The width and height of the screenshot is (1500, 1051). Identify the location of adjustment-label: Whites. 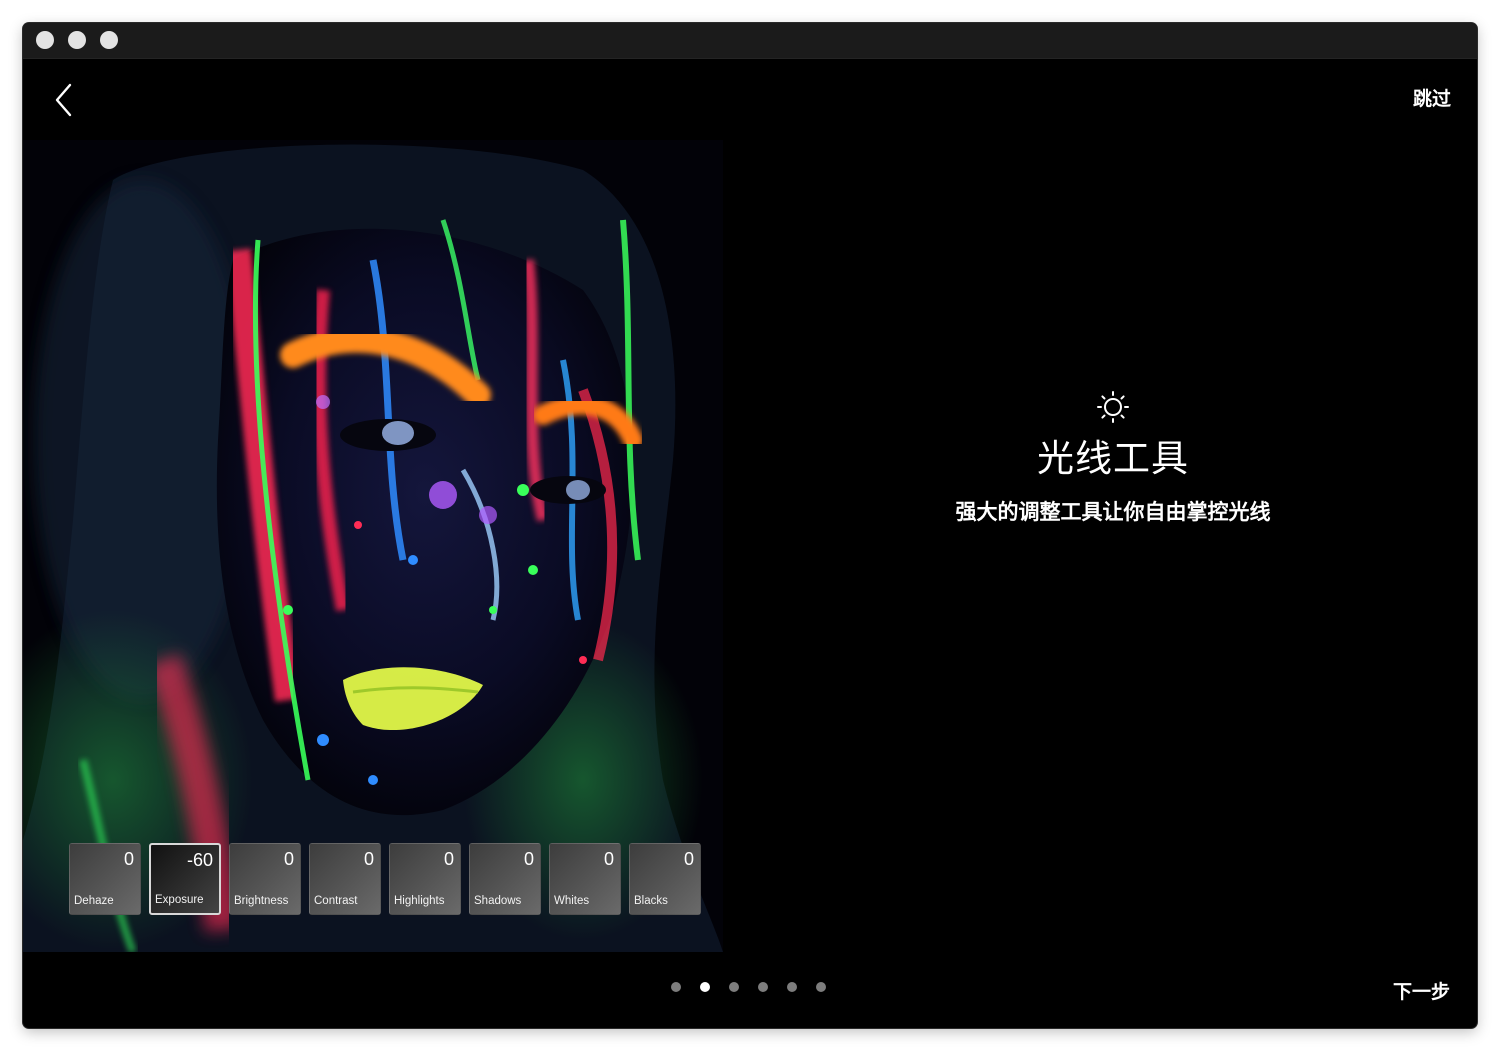
(572, 901).